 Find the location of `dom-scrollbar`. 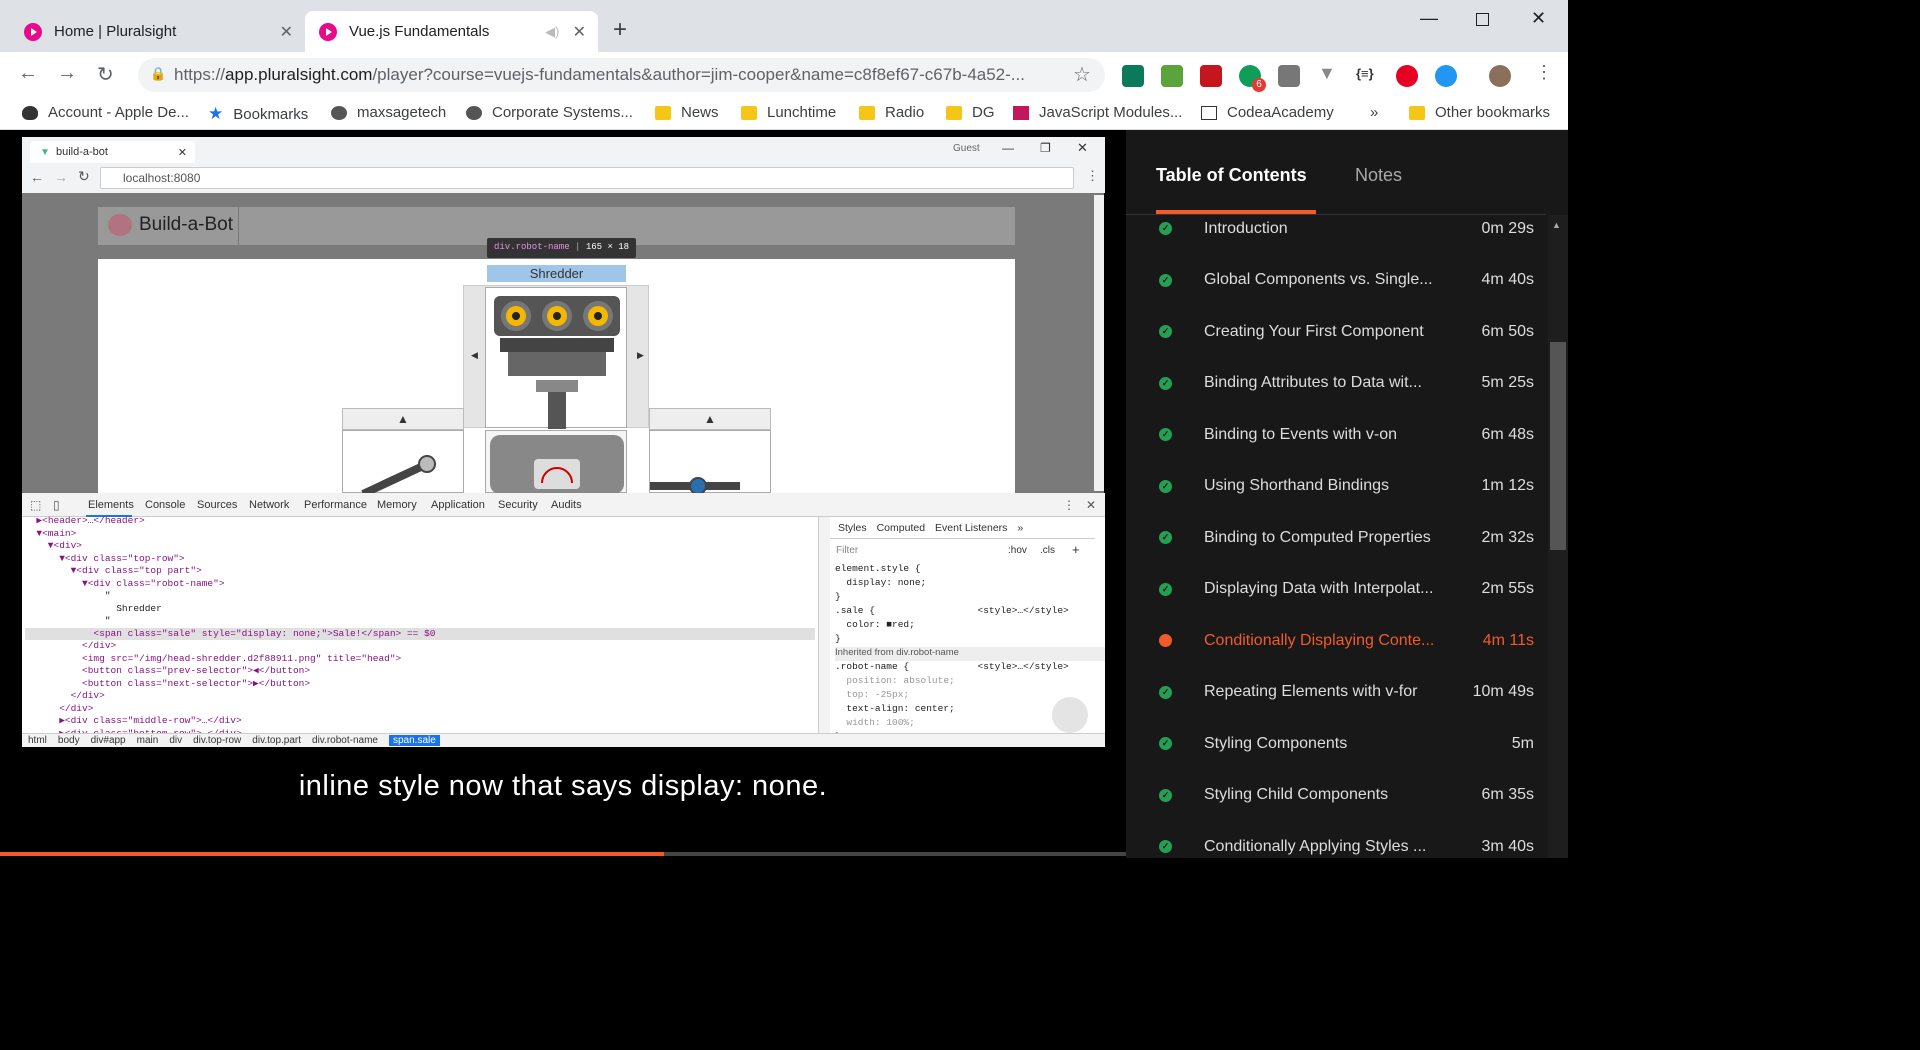

dom-scrollbar is located at coordinates (824, 625).